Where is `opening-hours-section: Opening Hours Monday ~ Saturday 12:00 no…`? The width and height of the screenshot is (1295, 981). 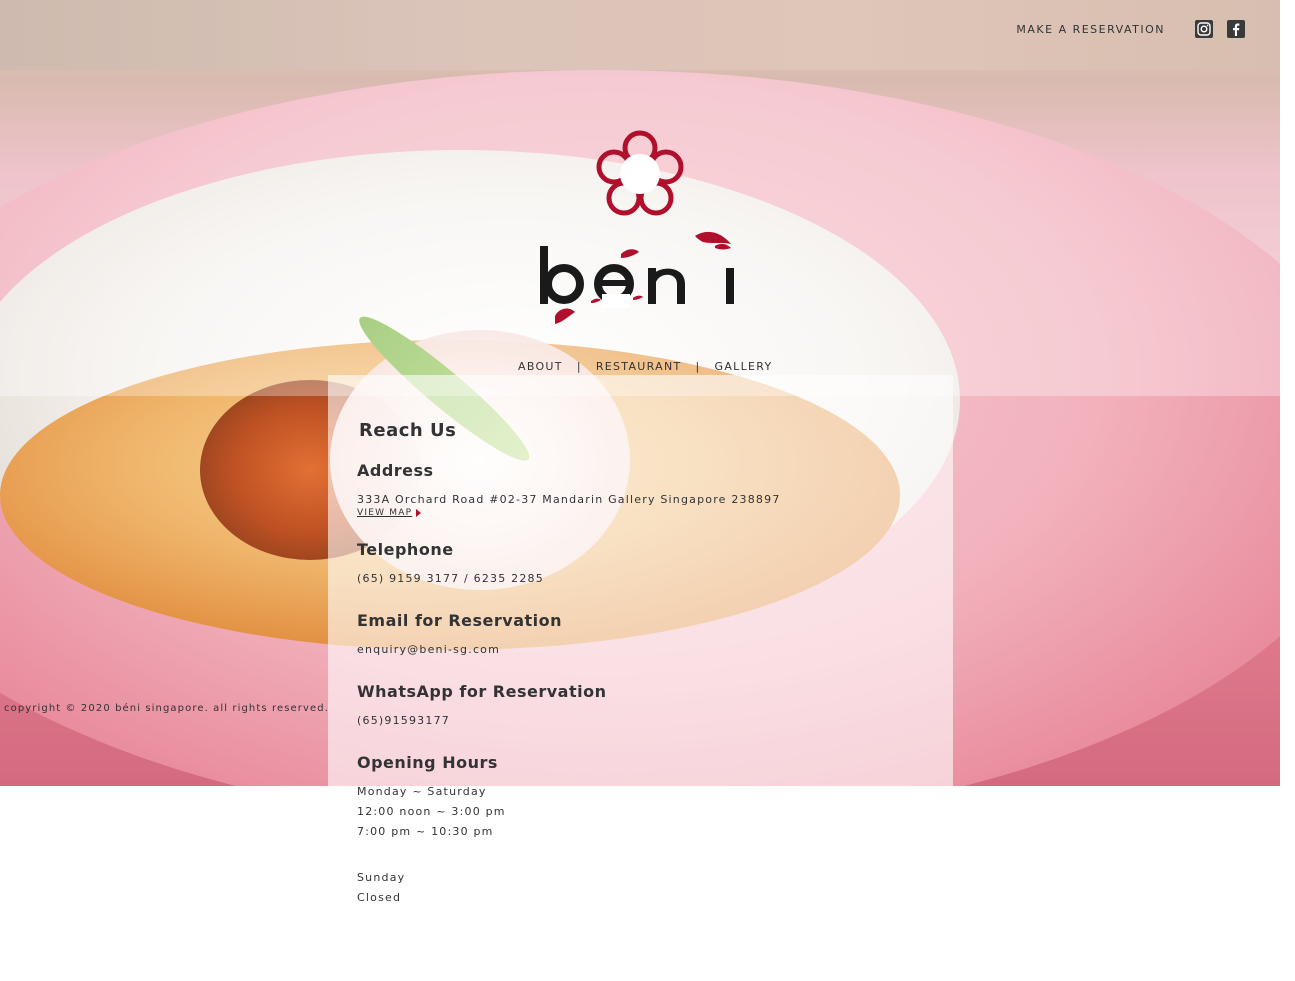 opening-hours-section: Opening Hours Monday ~ Saturday 12:00 no… is located at coordinates (569, 830).